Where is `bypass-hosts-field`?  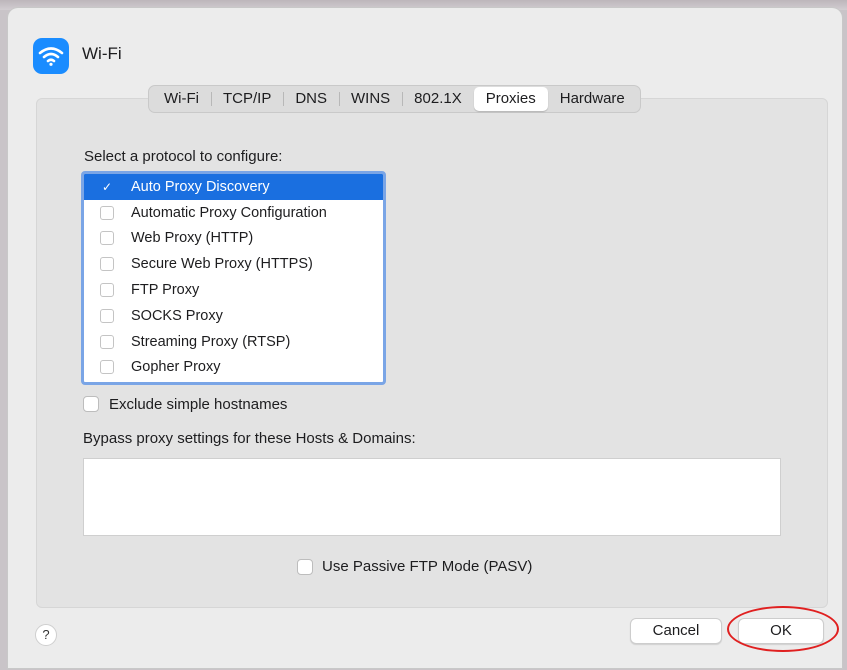 bypass-hosts-field is located at coordinates (432, 497).